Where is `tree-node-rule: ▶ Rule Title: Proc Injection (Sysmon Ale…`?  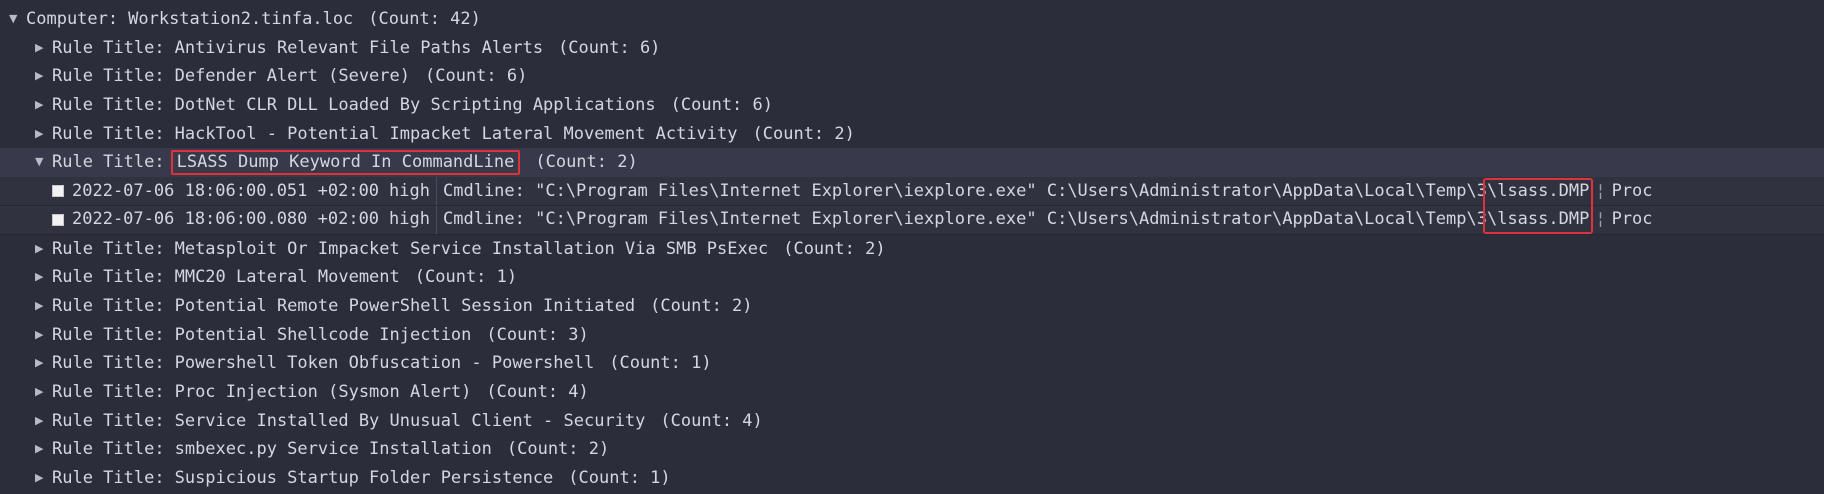 tree-node-rule: ▶ Rule Title: Proc Injection (Sysmon Ale… is located at coordinates (912, 392).